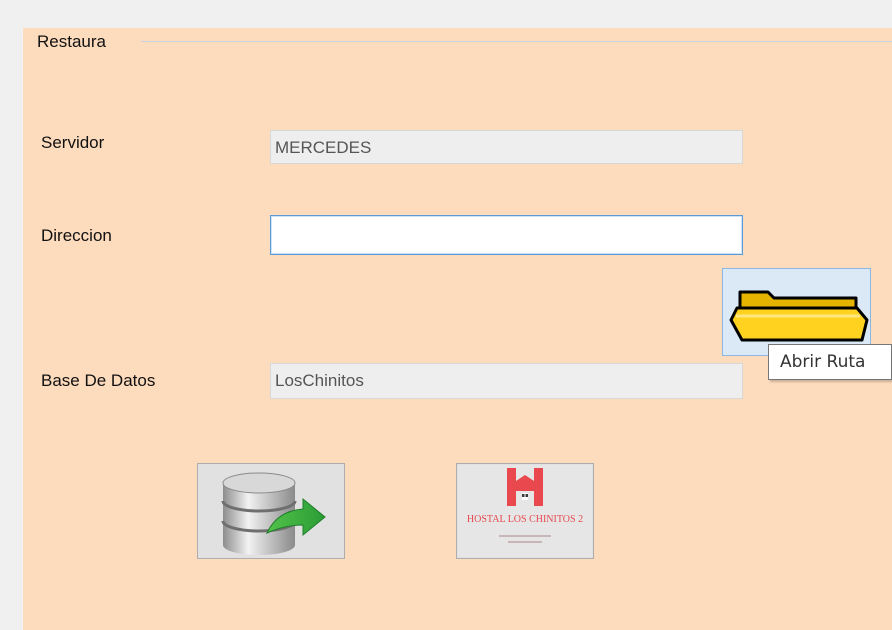 The image size is (892, 630). Describe the element at coordinates (506, 147) in the screenshot. I see `servidor-field: MERCEDES` at that location.